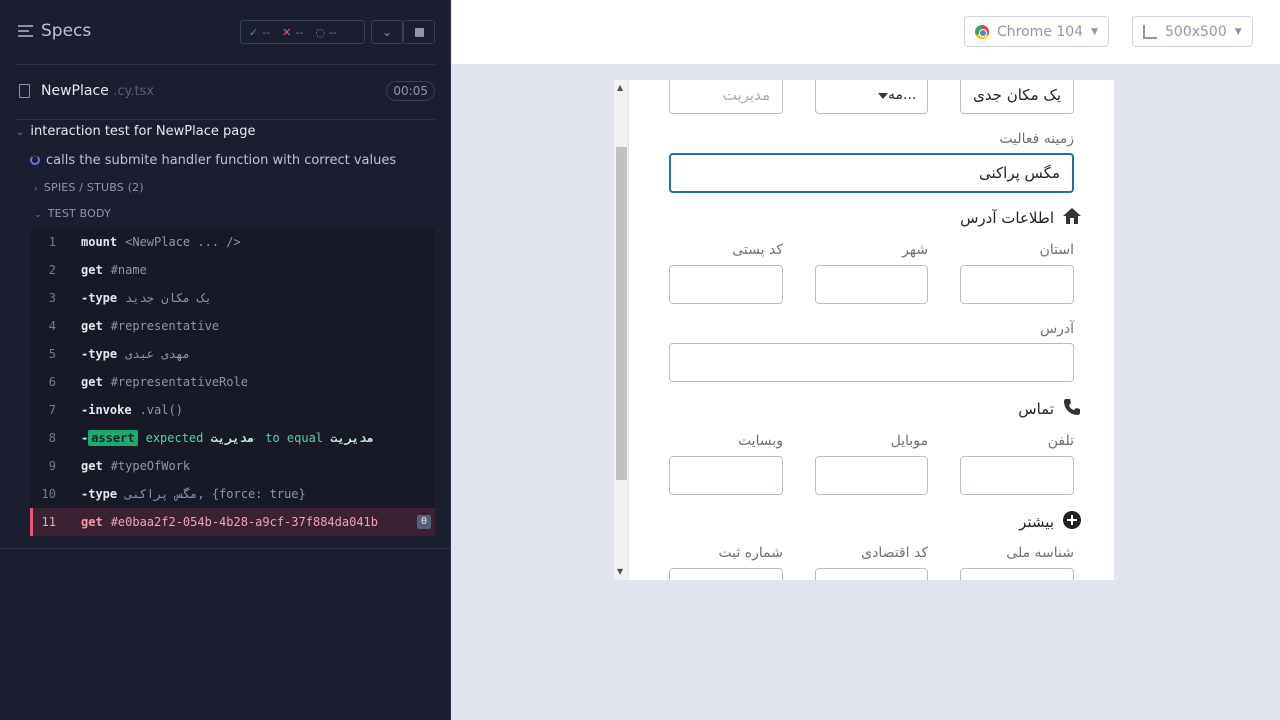  What do you see at coordinates (620, 571) in the screenshot?
I see `scroll-down-arrow-icon: ▼` at bounding box center [620, 571].